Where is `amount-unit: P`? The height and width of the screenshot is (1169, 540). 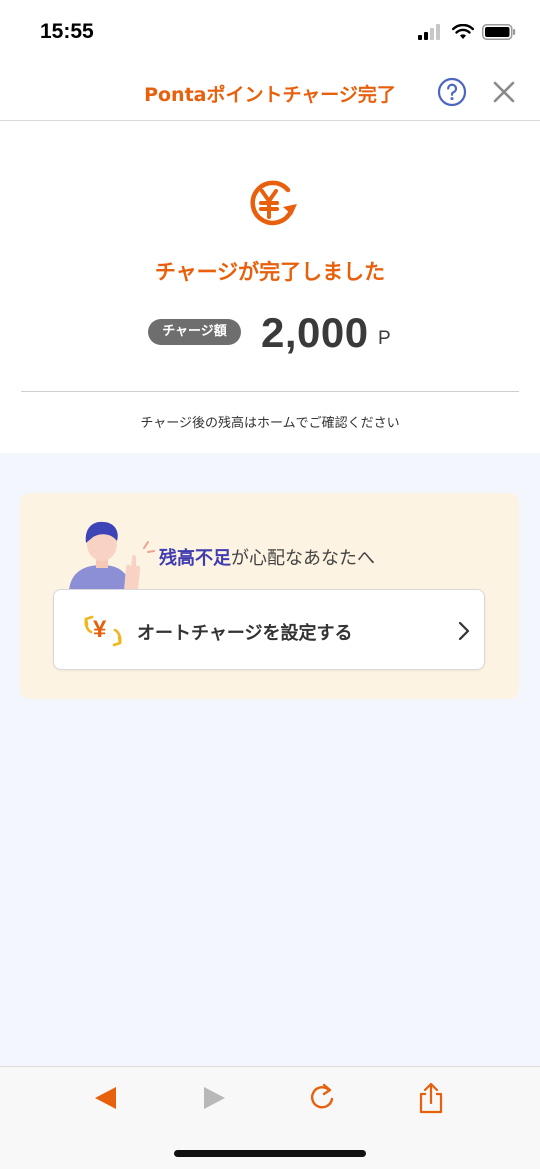 amount-unit: P is located at coordinates (384, 338).